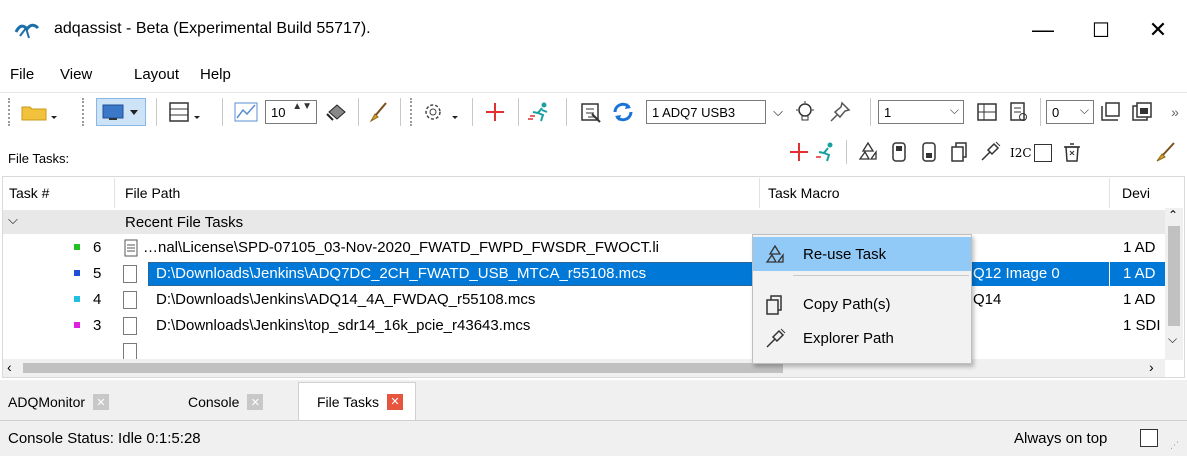  Describe the element at coordinates (215, 74) in the screenshot. I see `menu-help: Help` at that location.